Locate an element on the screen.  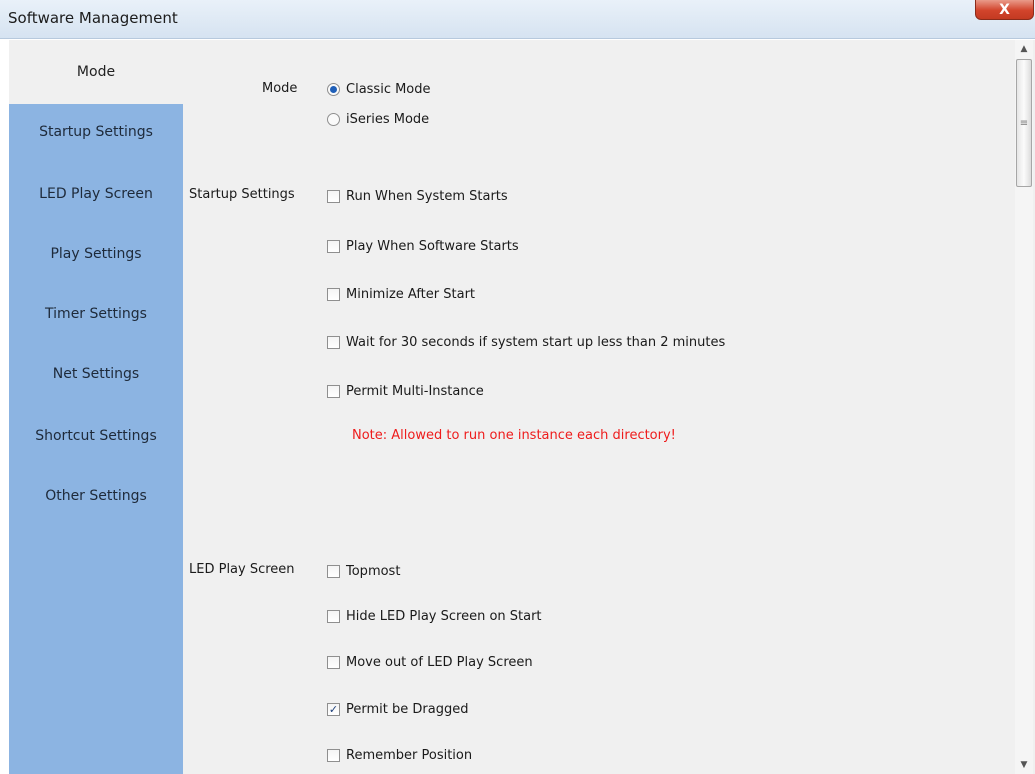
checkbox-label: Remember Position is located at coordinates (409, 755).